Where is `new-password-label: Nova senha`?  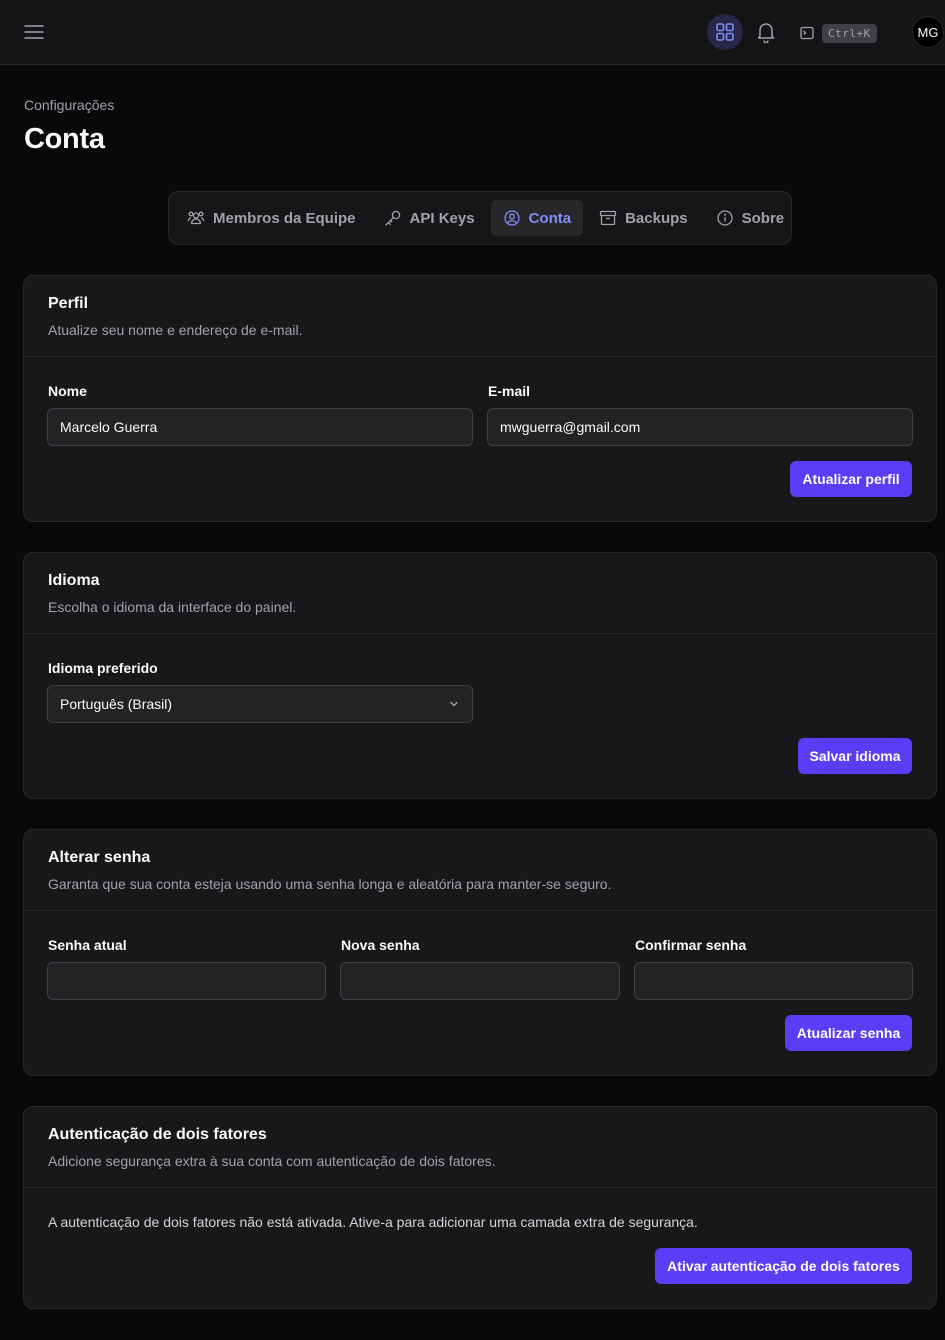 new-password-label: Nova senha is located at coordinates (380, 945).